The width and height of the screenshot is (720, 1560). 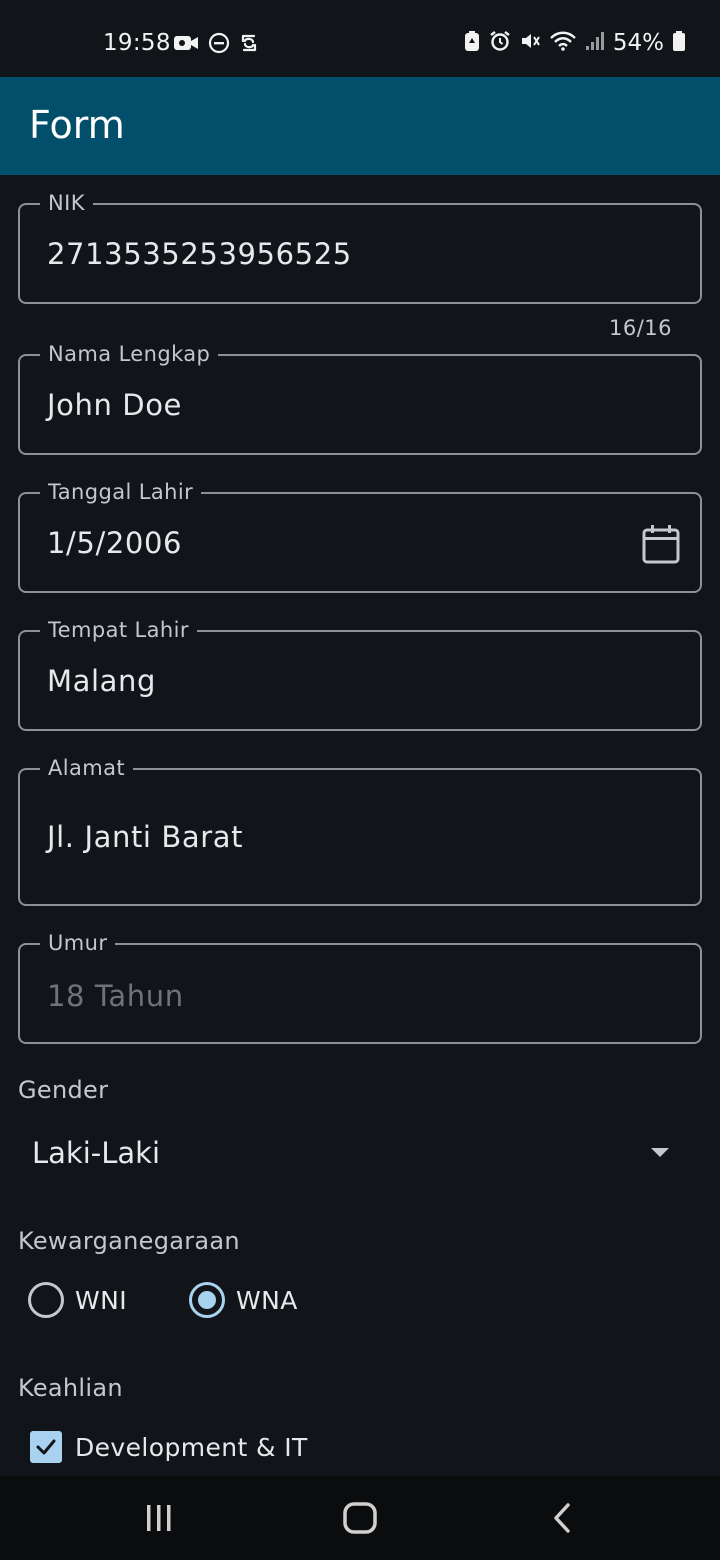 What do you see at coordinates (63, 1090) in the screenshot?
I see `gender-label: Gender` at bounding box center [63, 1090].